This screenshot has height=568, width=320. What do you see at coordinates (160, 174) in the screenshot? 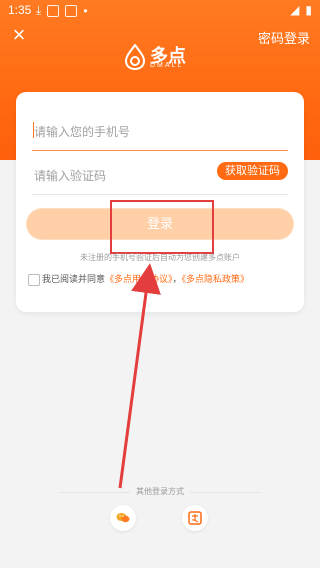
I see `code-field: 获取验证码` at bounding box center [160, 174].